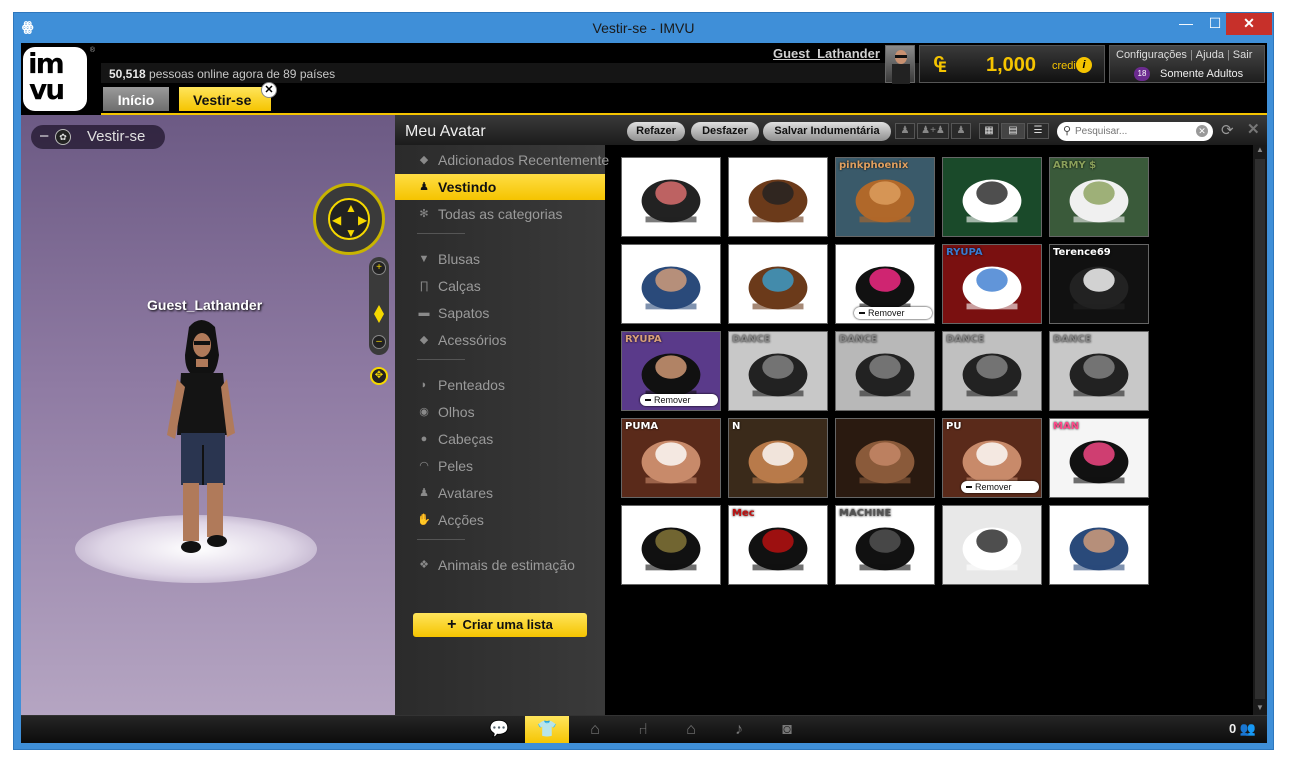 This screenshot has width=1290, height=768. I want to click on item-thumb-dress-shoes: Mec, so click(778, 545).